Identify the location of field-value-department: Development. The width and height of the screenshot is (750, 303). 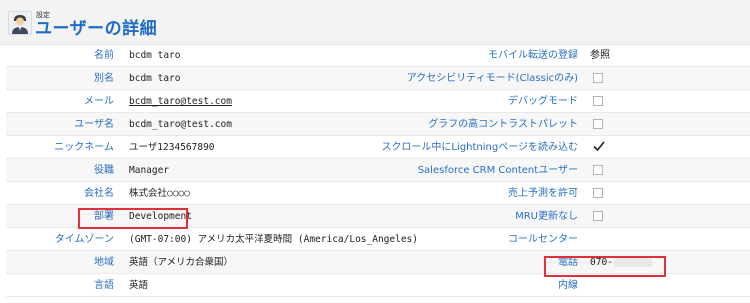
(160, 216).